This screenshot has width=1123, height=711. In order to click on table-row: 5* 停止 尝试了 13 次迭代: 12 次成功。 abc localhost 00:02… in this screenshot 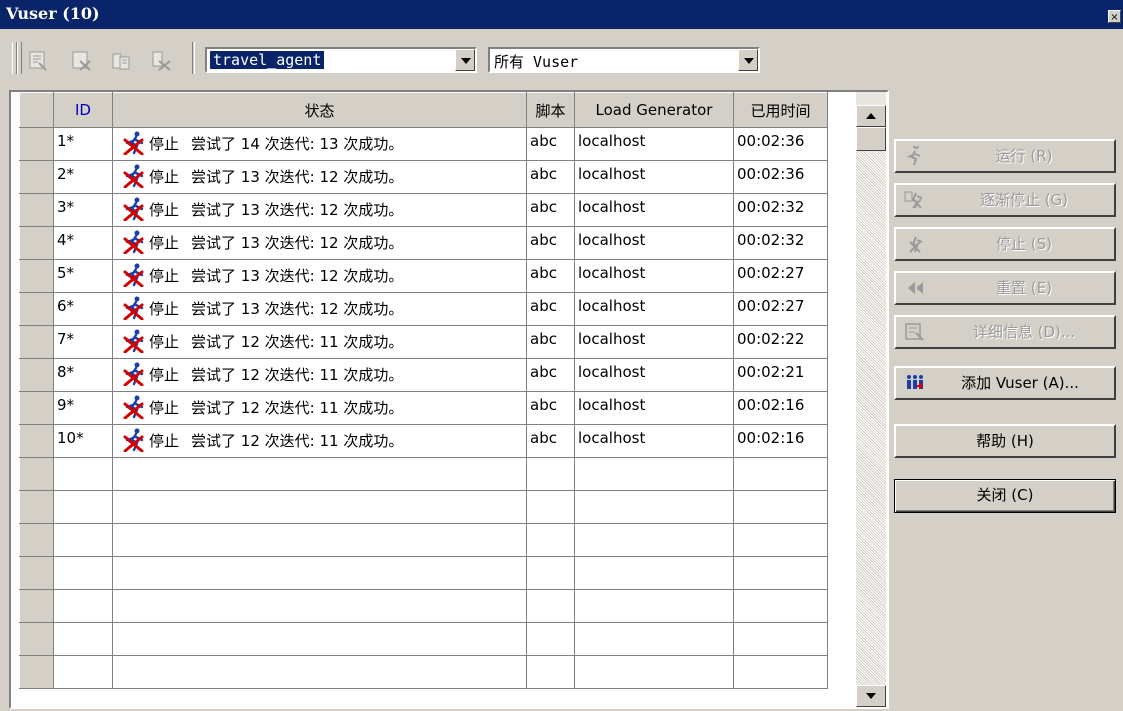, I will do `click(423, 276)`.